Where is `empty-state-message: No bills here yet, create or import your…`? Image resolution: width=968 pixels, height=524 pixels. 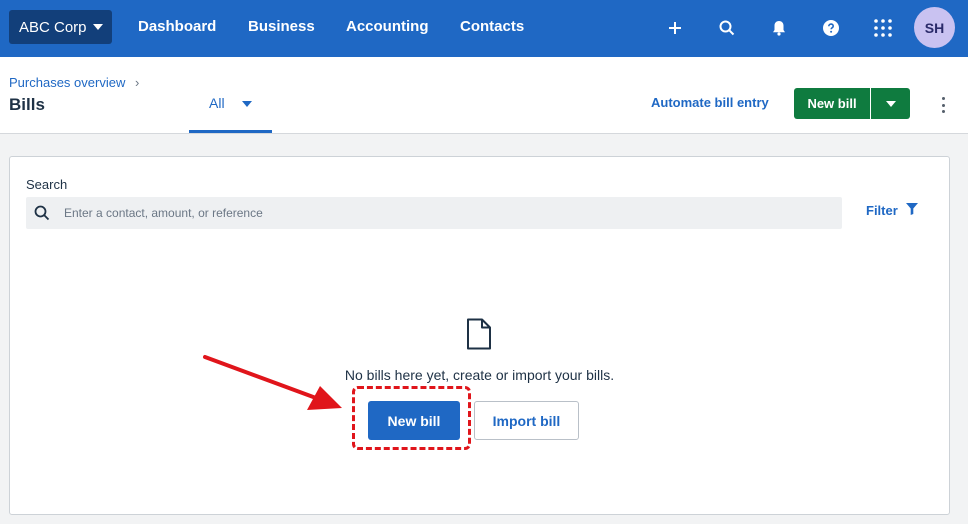 empty-state-message: No bills here yet, create or import your… is located at coordinates (479, 375).